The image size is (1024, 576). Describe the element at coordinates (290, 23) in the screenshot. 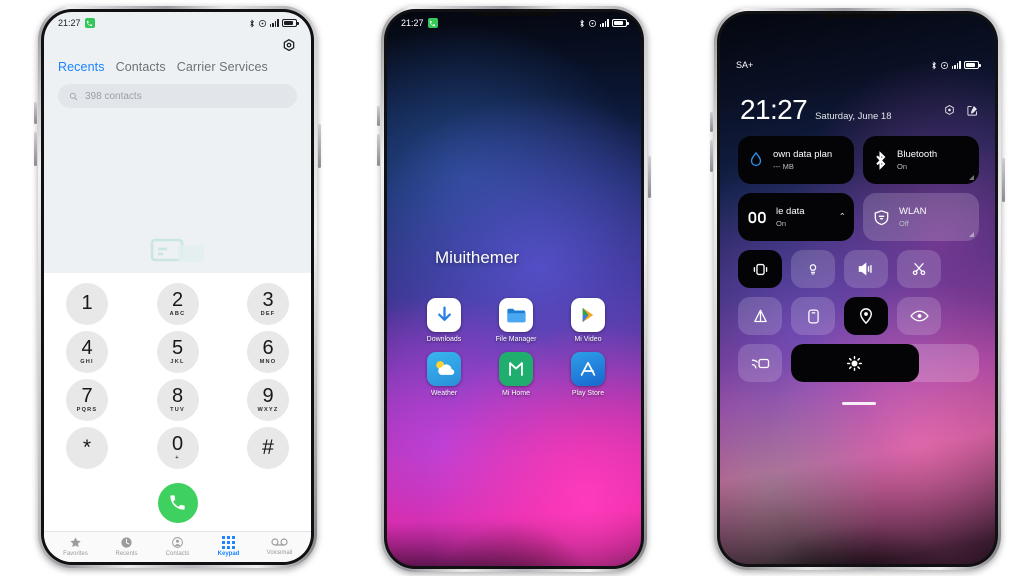

I see `battery-icon` at that location.